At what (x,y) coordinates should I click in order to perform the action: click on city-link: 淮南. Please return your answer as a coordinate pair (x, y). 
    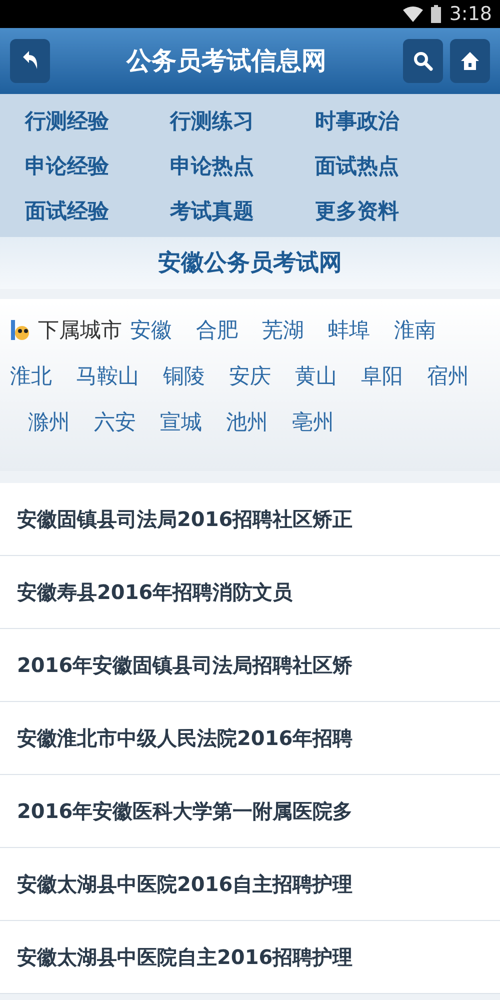
    Looking at the image, I should click on (415, 330).